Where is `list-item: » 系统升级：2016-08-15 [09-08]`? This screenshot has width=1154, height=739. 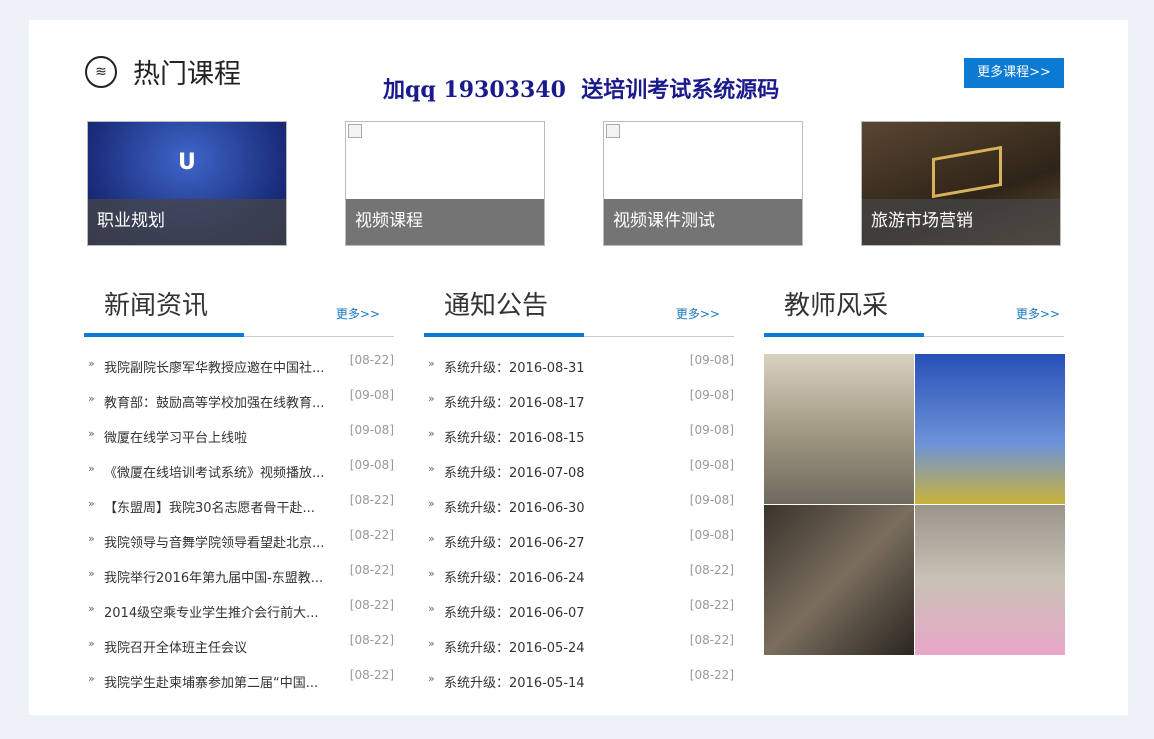
list-item: » 系统升级：2016-08-15 [09-08] is located at coordinates (579, 442).